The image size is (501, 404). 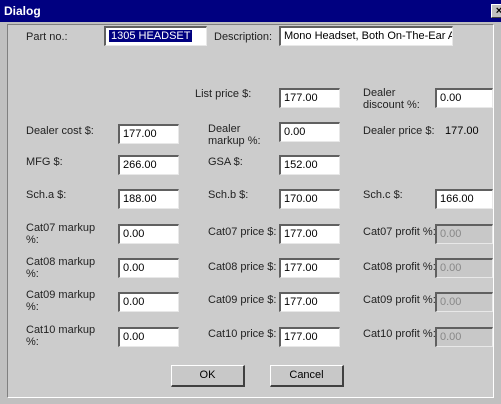 What do you see at coordinates (225, 162) in the screenshot?
I see `gsa-label: GSA $:` at bounding box center [225, 162].